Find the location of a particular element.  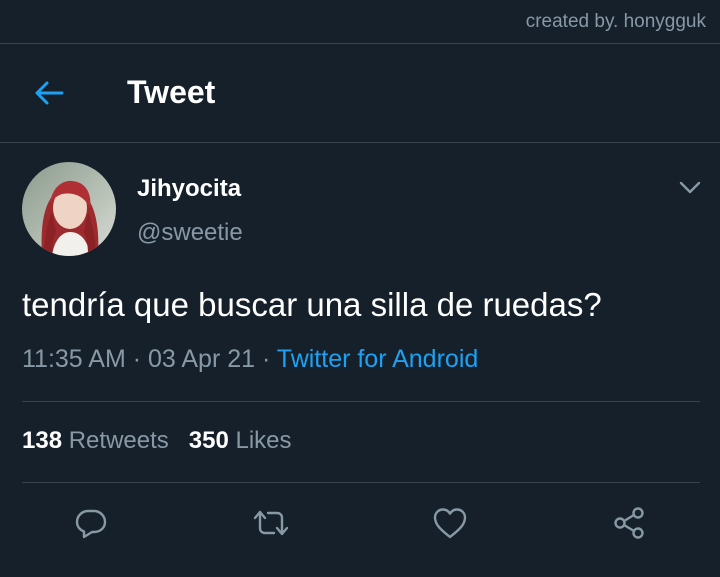

reply-button is located at coordinates (91, 523).